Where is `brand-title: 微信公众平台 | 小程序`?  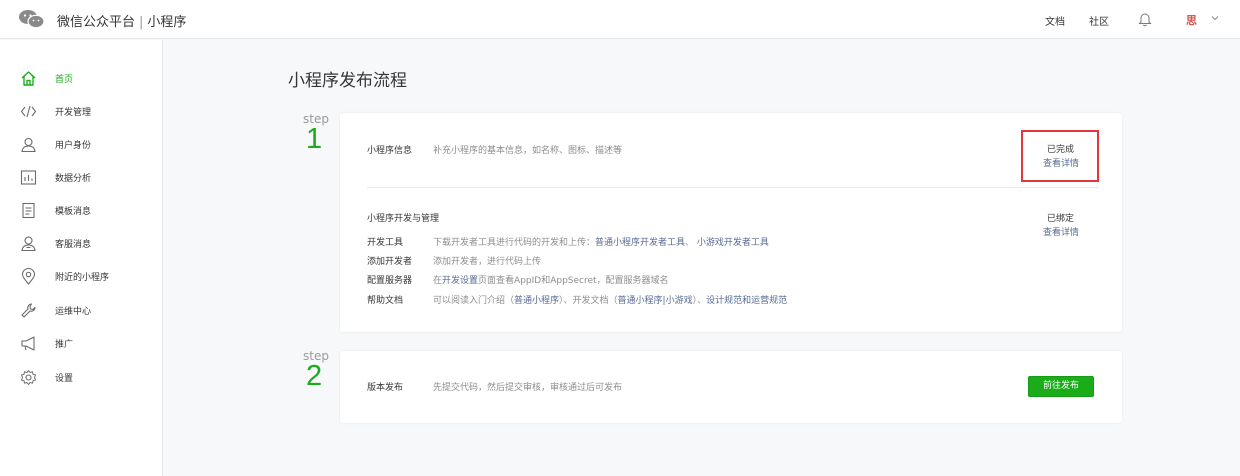 brand-title: 微信公众平台 | 小程序 is located at coordinates (121, 20).